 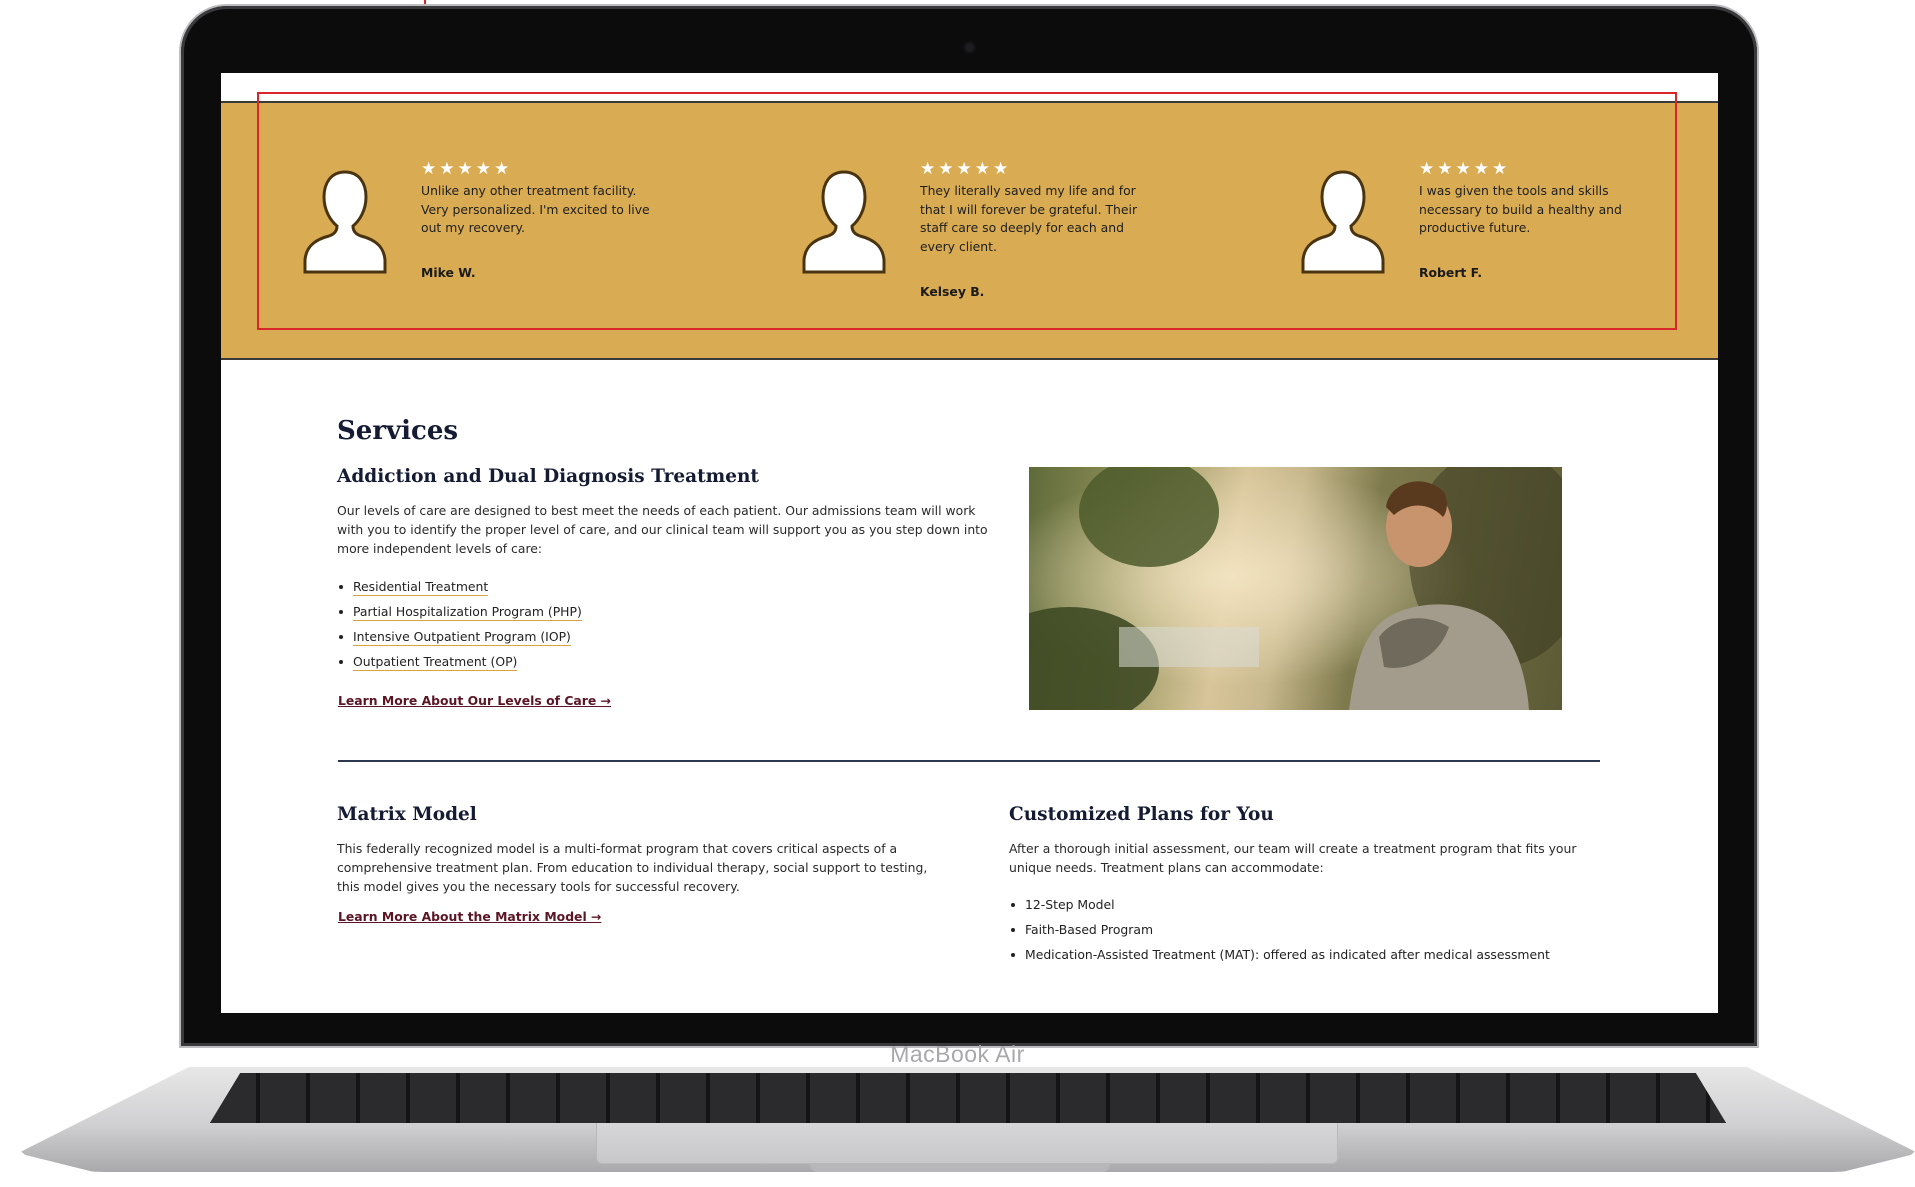 I want to click on matrix-model-heading: Matrix Model, so click(x=407, y=814).